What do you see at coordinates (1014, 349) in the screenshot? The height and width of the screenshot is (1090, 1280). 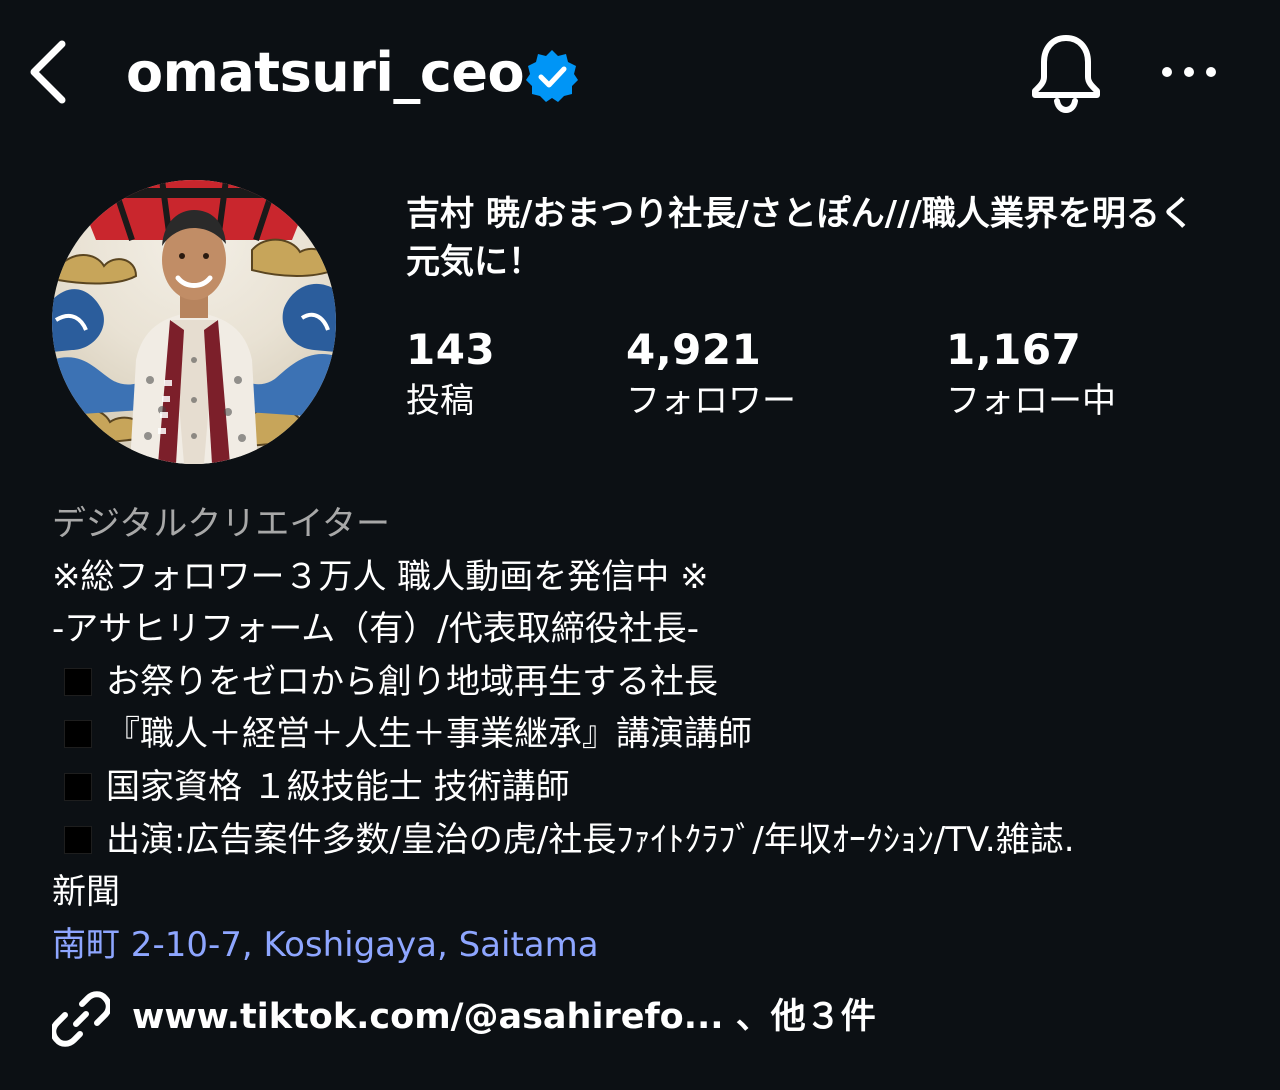 I see `following-count-value: 1,167` at bounding box center [1014, 349].